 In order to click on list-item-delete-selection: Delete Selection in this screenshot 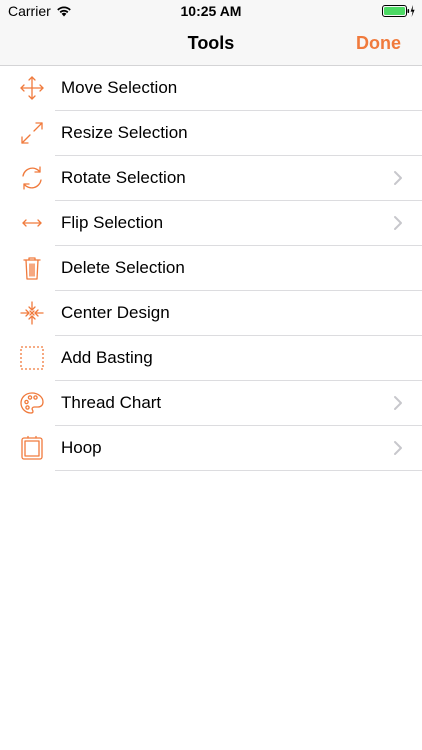, I will do `click(211, 268)`.